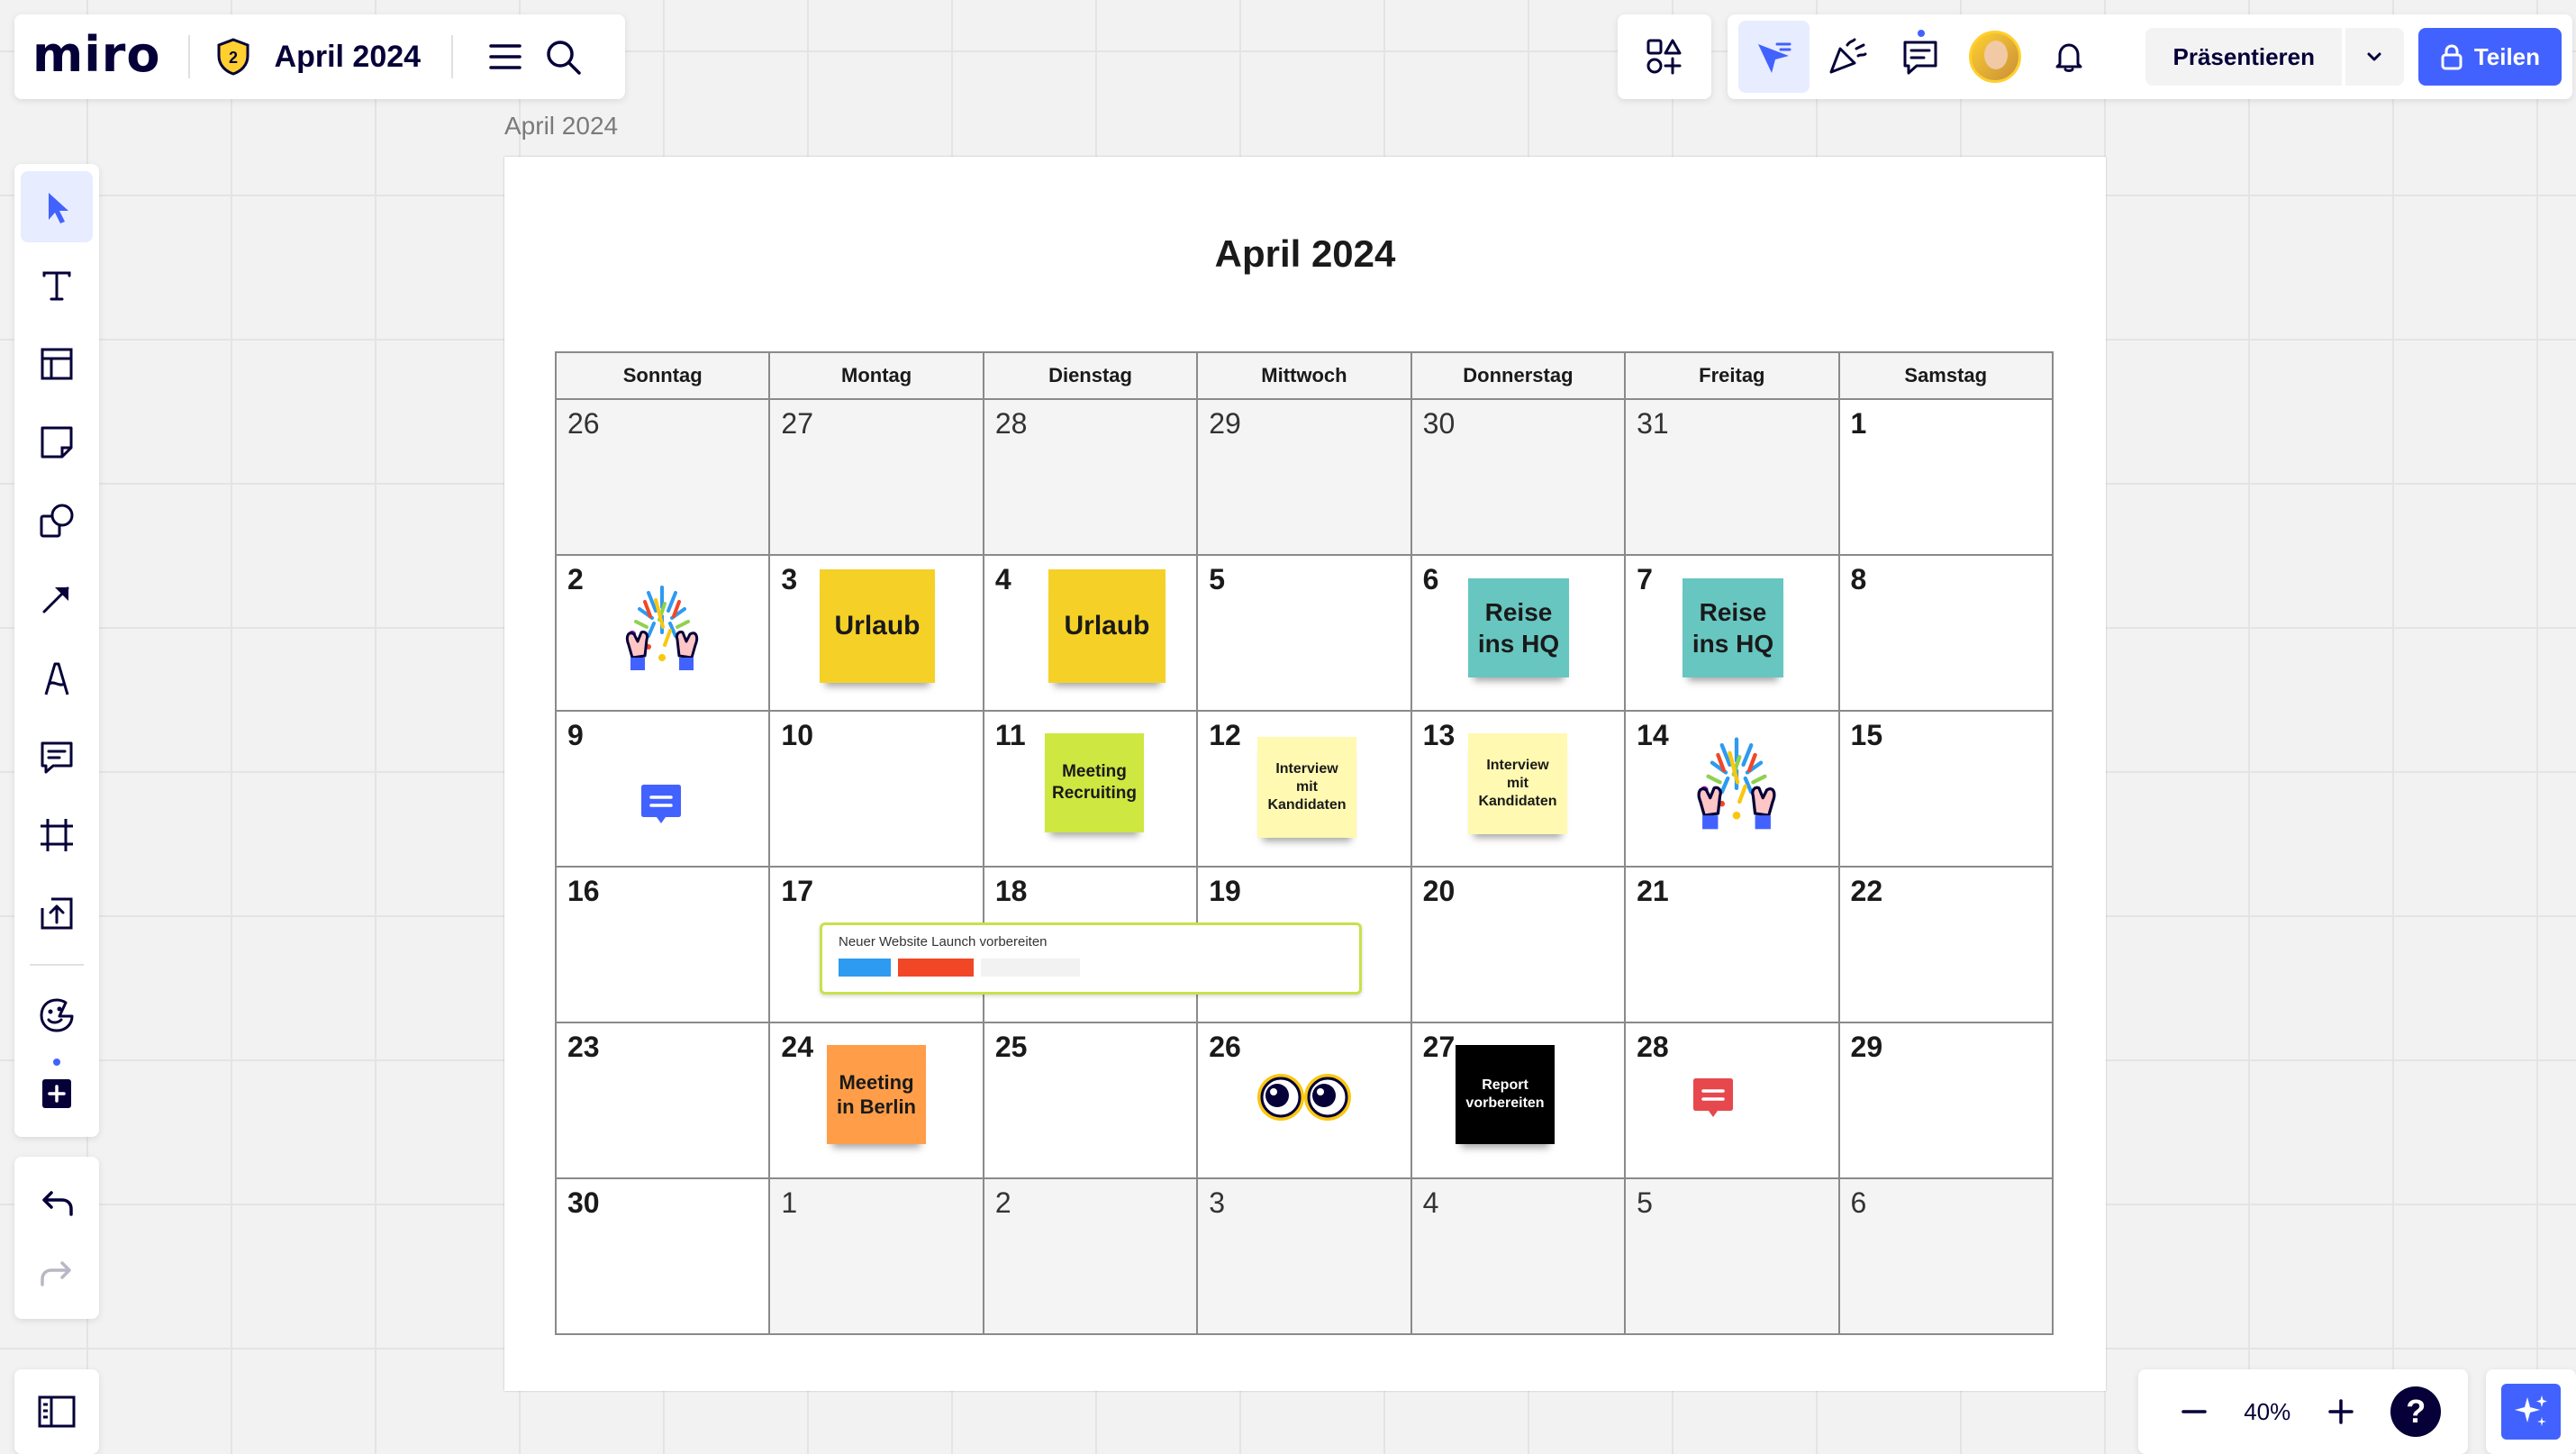  Describe the element at coordinates (865, 968) in the screenshot. I see `task-segment-blue` at that location.